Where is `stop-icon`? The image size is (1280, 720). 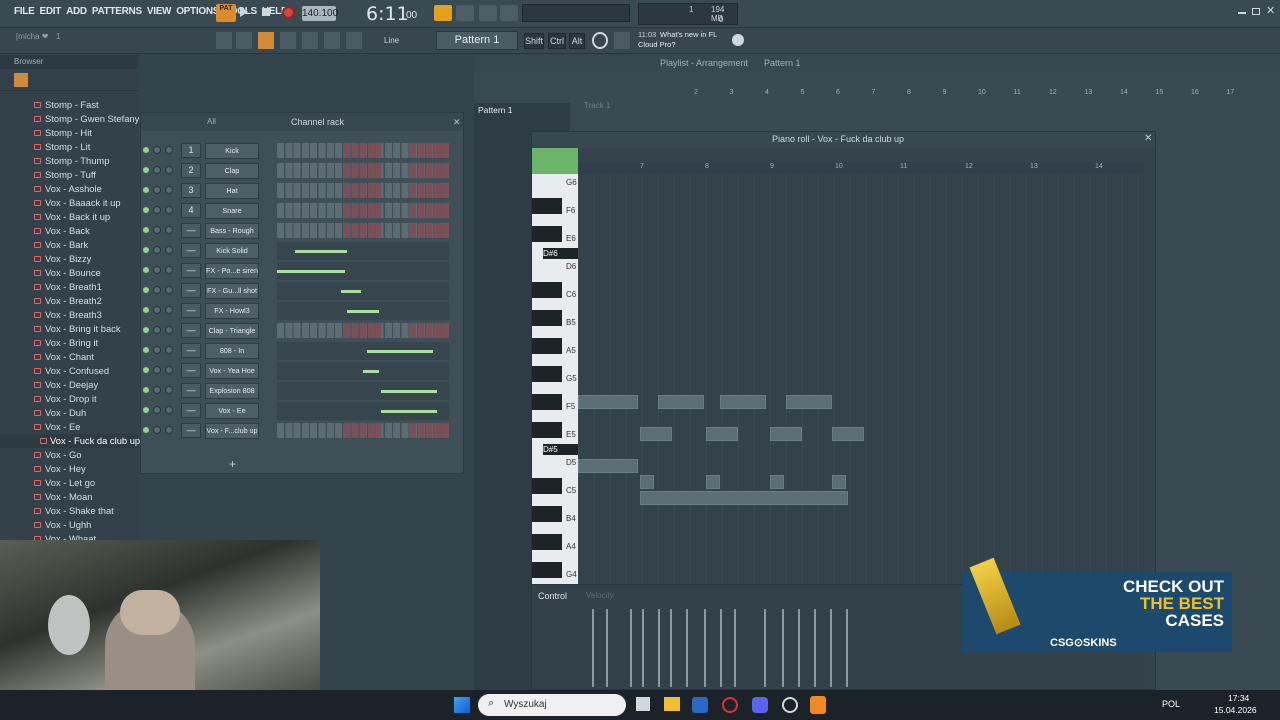 stop-icon is located at coordinates (266, 12).